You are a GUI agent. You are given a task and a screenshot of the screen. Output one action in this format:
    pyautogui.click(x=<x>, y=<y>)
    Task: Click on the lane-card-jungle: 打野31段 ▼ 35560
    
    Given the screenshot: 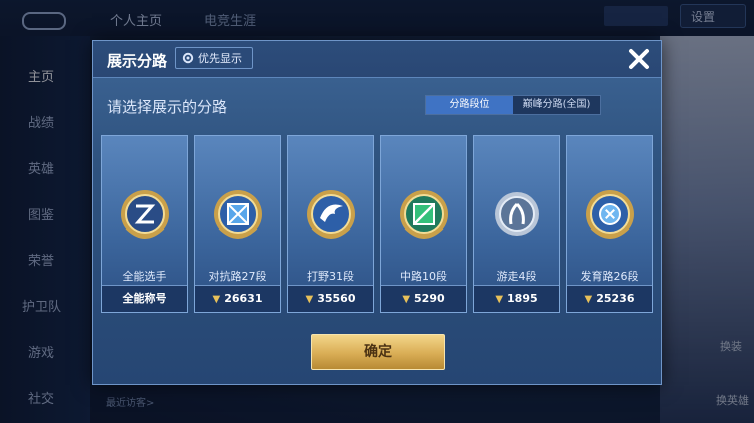 What is the action you would take?
    pyautogui.click(x=330, y=224)
    